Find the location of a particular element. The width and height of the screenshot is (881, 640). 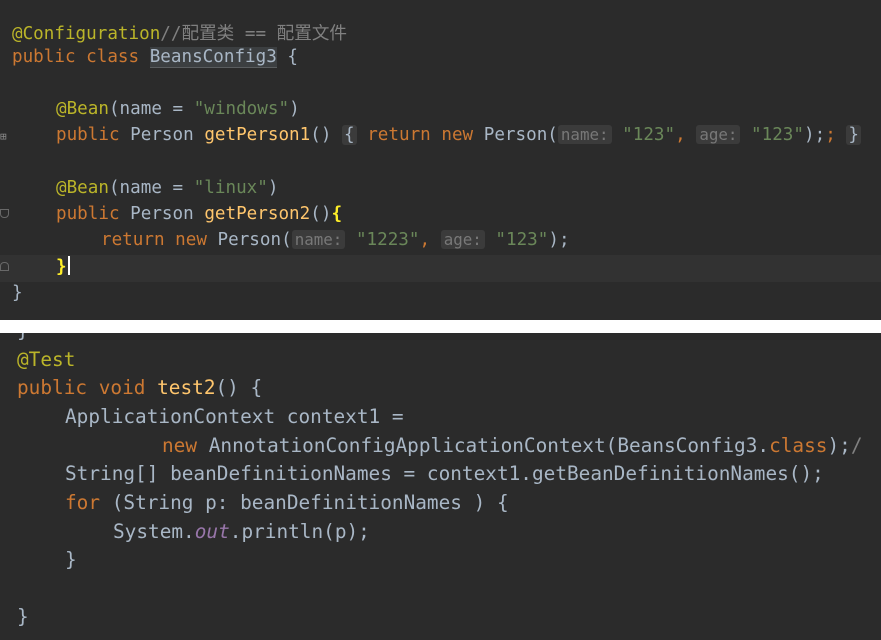

code-line-2: public class BeansConfig3 { is located at coordinates (155, 57).